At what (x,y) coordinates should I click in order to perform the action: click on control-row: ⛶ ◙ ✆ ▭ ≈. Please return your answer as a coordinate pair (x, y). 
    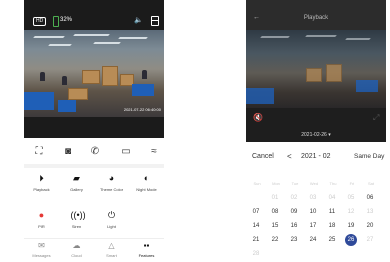
    Looking at the image, I should click on (94, 153).